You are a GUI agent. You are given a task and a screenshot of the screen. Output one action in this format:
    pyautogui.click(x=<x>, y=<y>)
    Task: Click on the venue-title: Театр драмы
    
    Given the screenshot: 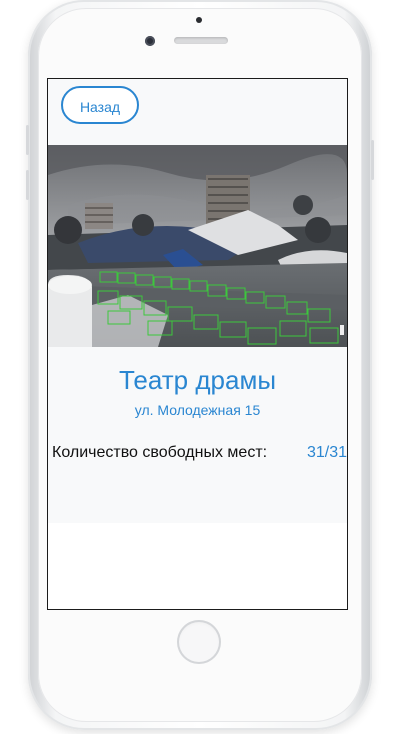 What is the action you would take?
    pyautogui.click(x=197, y=380)
    